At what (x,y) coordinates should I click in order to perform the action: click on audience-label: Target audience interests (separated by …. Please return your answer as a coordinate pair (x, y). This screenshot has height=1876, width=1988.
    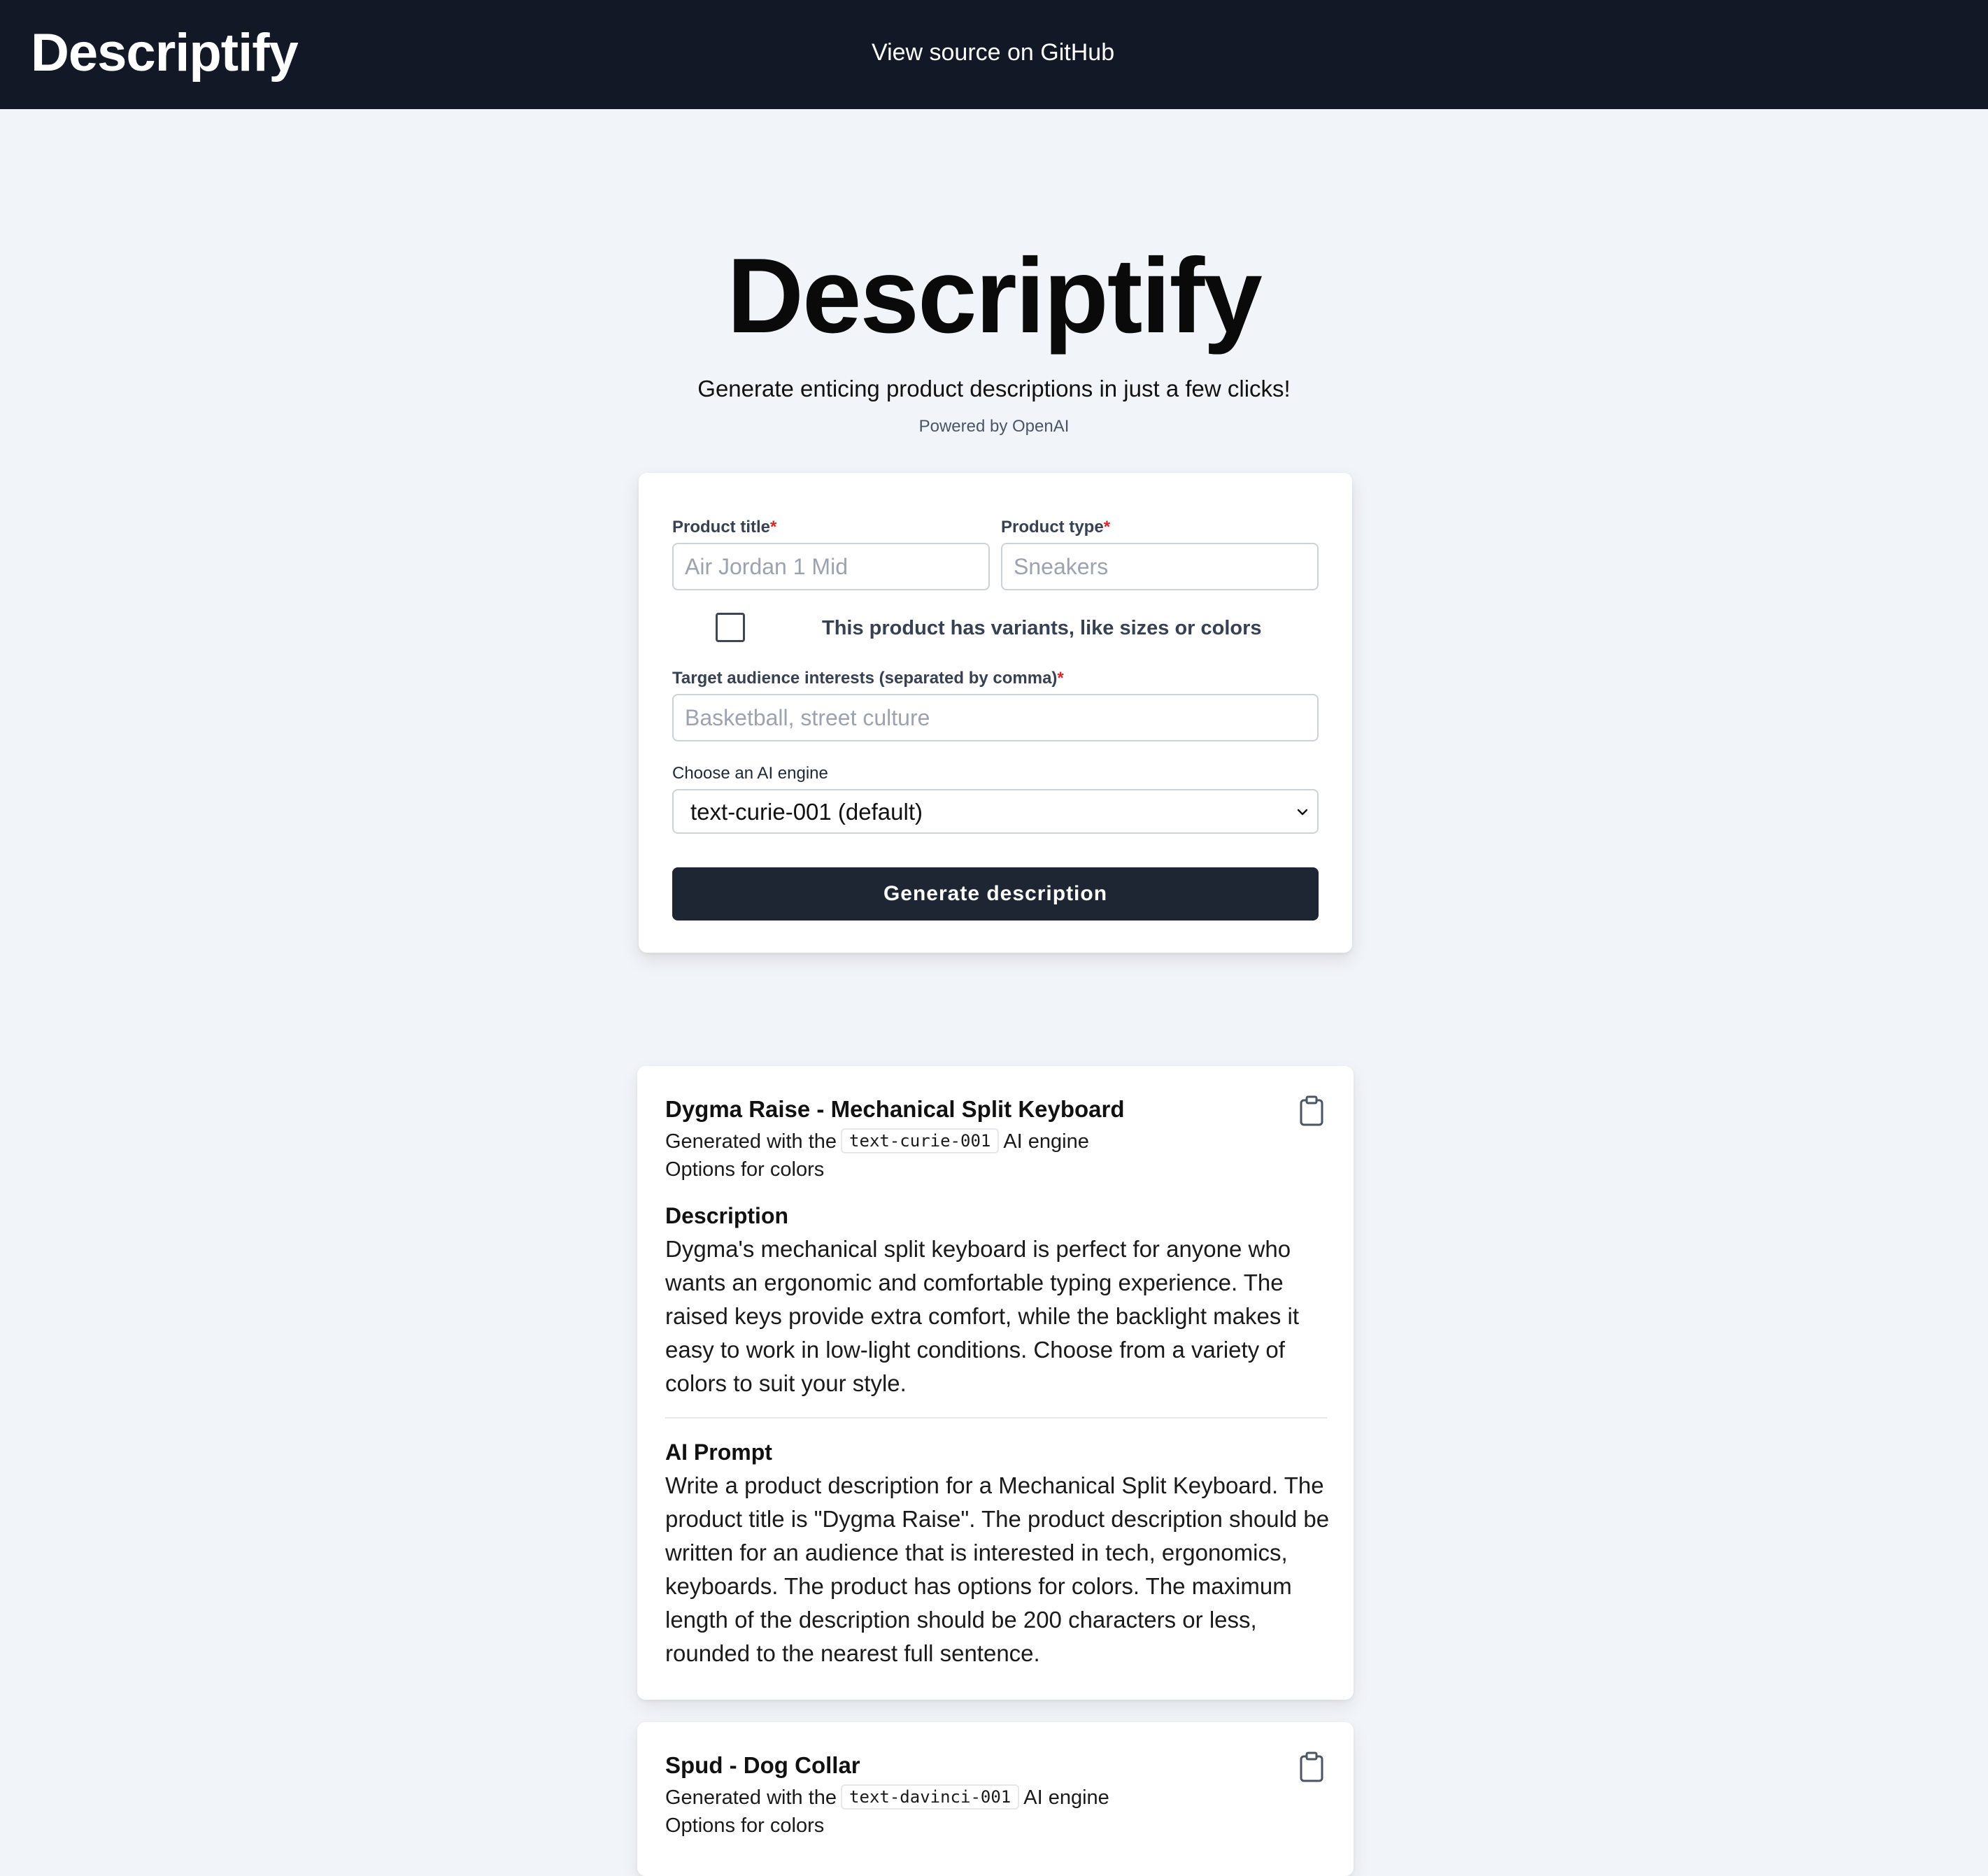
    Looking at the image, I should click on (868, 678).